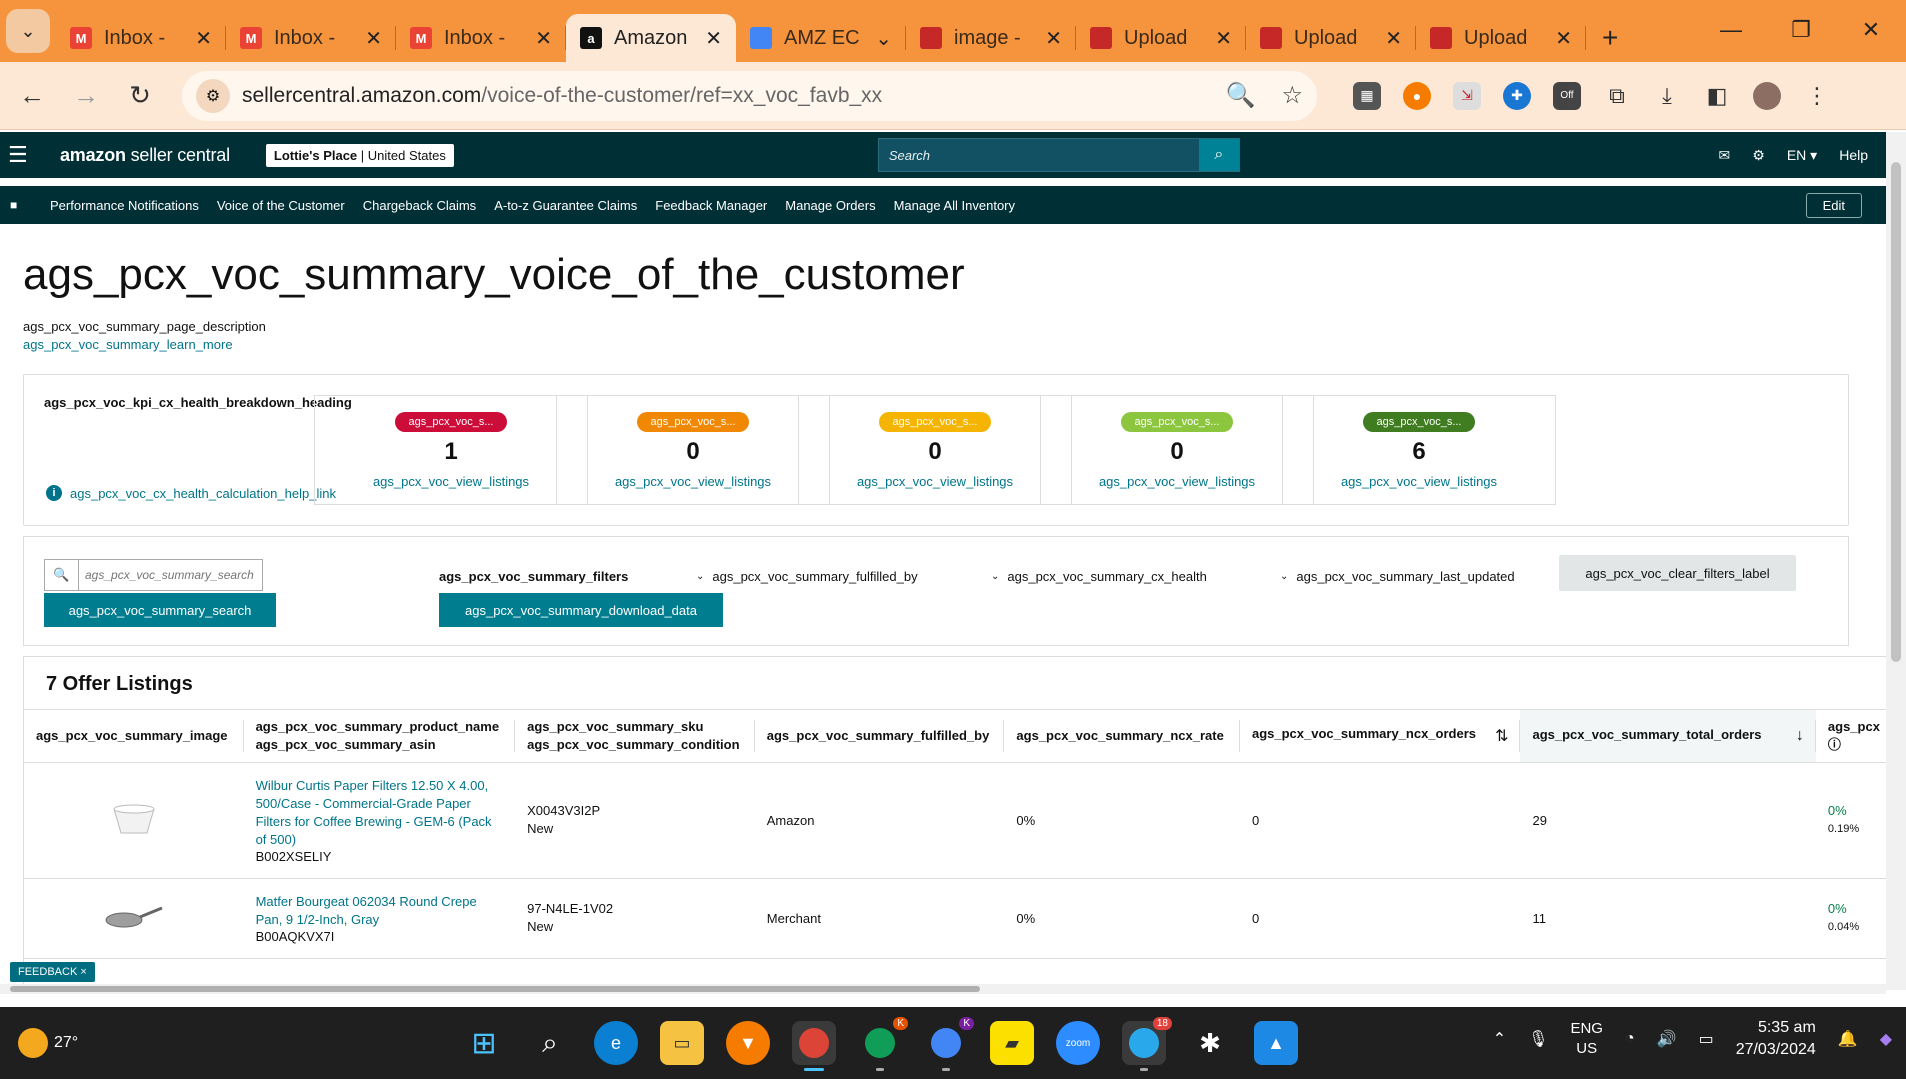 Image resolution: width=1906 pixels, height=1079 pixels. Describe the element at coordinates (1725, 155) in the screenshot. I see `mail-icon: ✉` at that location.